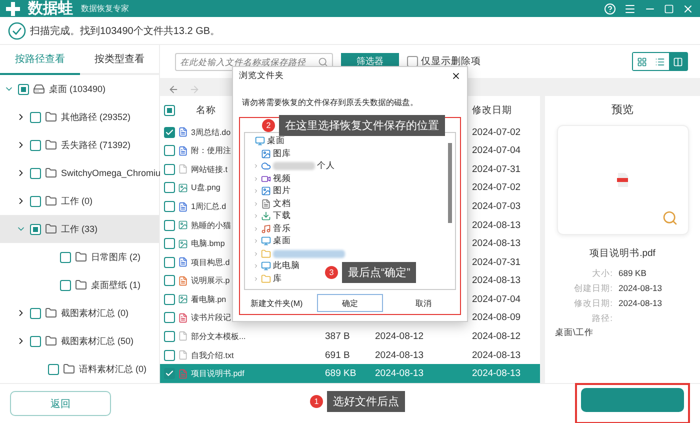  Describe the element at coordinates (112, 369) in the screenshot. I see `tree-label: 语料素材汇总 (0)` at that location.